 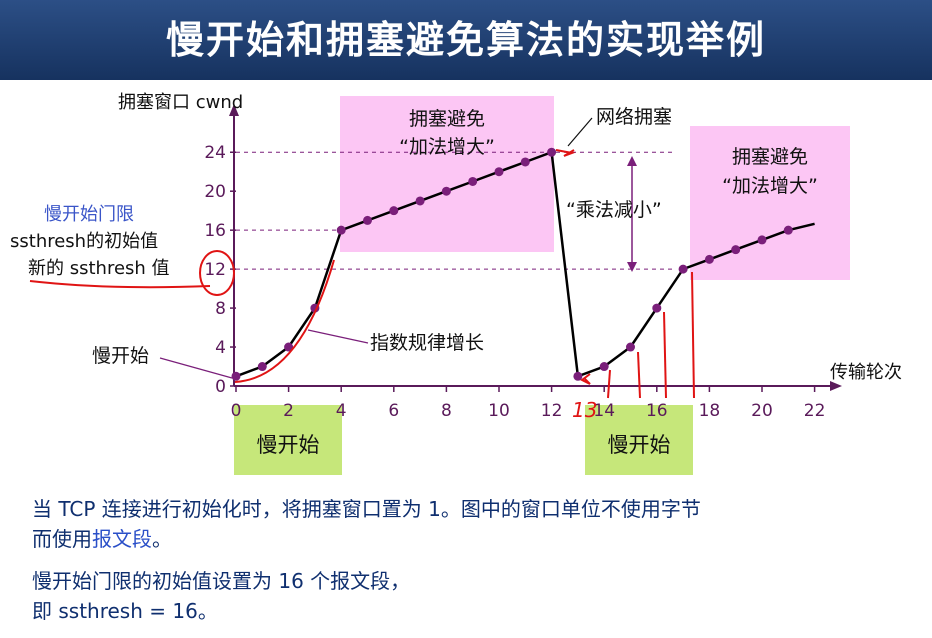 What do you see at coordinates (122, 539) in the screenshot?
I see `line2-highlight: 报文段` at bounding box center [122, 539].